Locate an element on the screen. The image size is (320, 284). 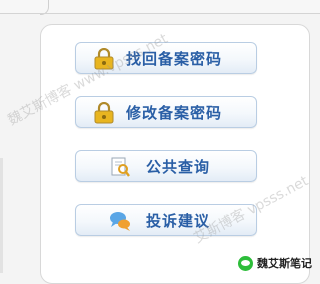
lock-icon is located at coordinates (104, 113).